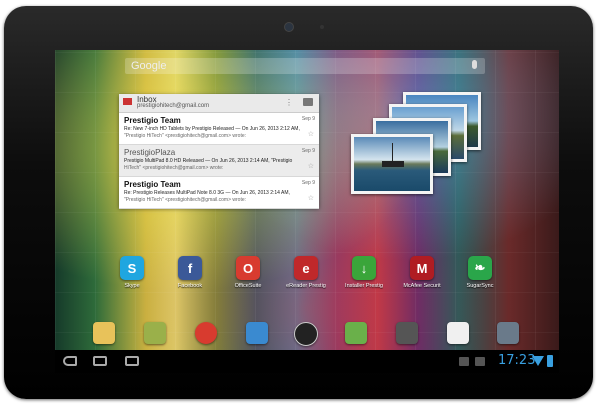  I want to click on photo-gallery-widget, so click(420, 152).